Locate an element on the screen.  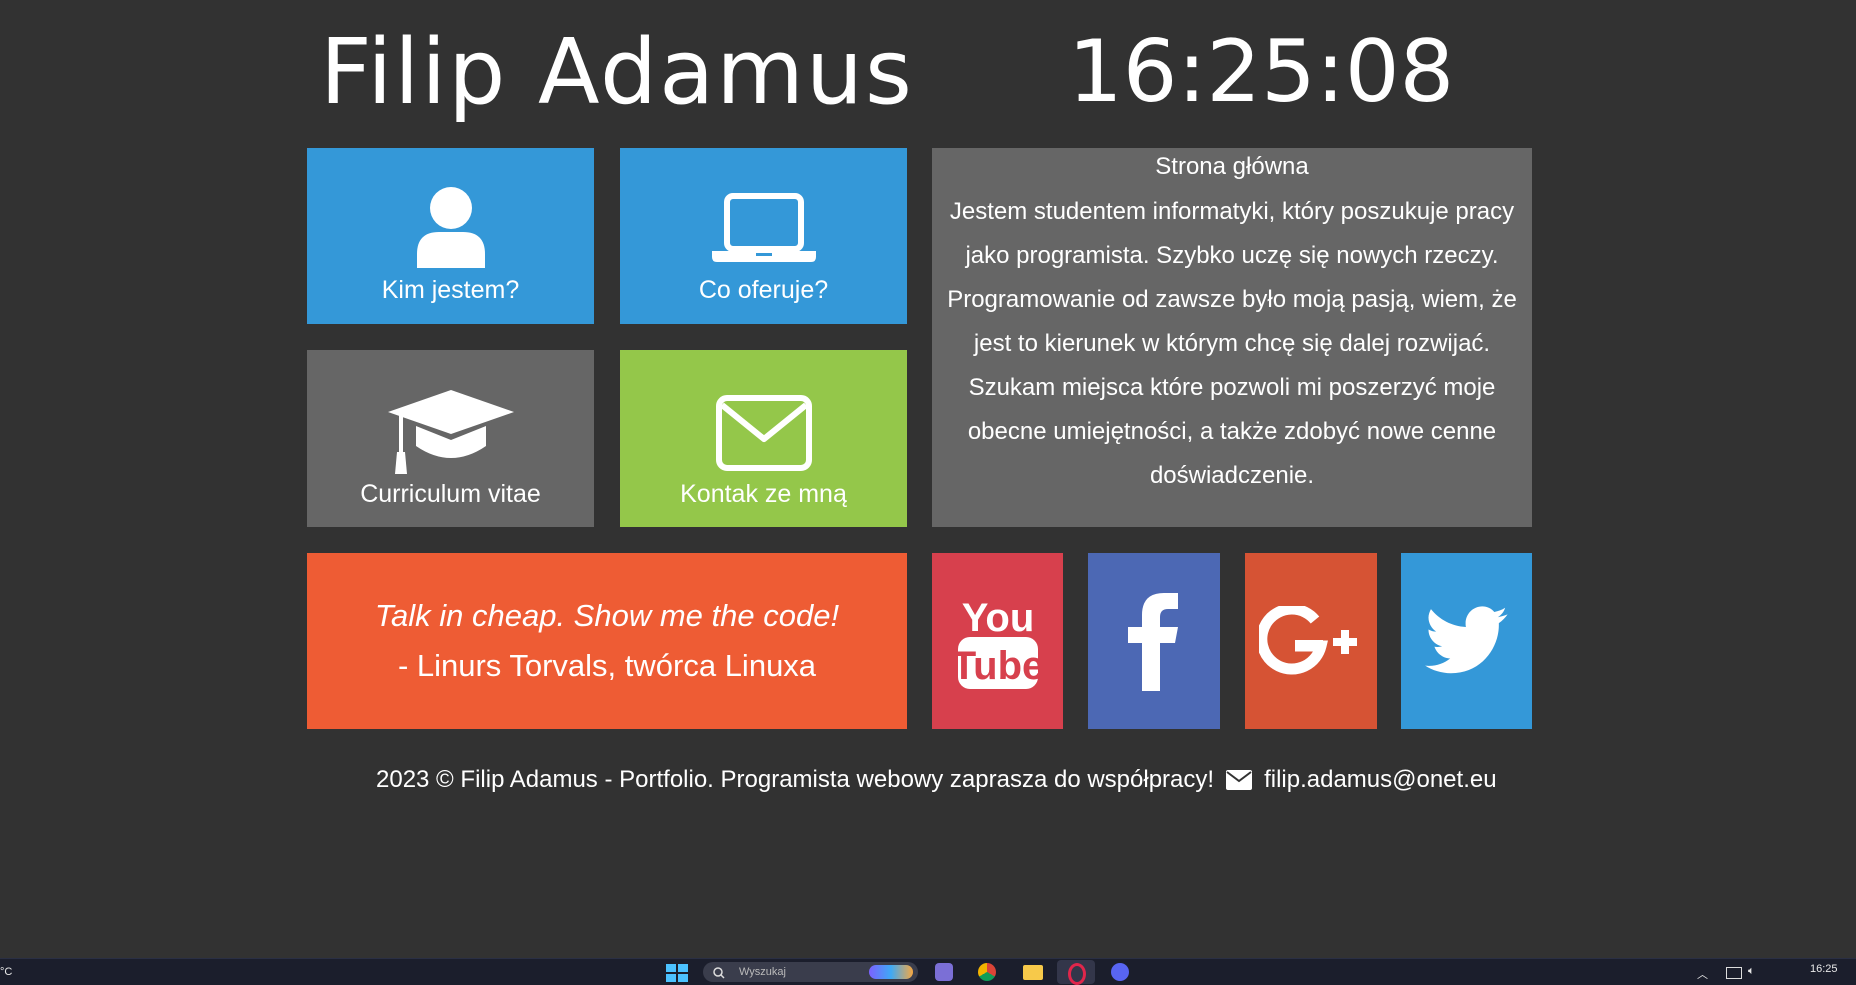
discord-icon is located at coordinates (1120, 972).